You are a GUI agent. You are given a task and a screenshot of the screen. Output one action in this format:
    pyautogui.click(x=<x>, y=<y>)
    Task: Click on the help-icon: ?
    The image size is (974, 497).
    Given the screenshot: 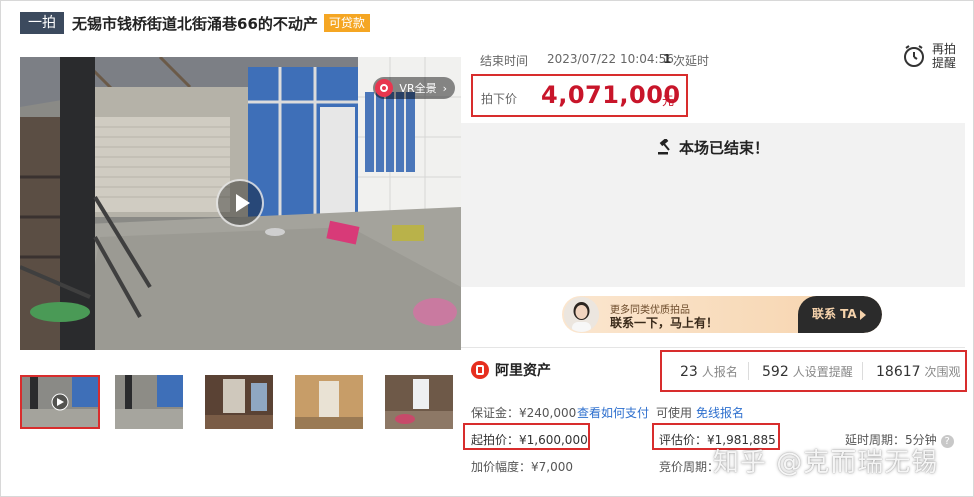 What is the action you would take?
    pyautogui.click(x=947, y=441)
    